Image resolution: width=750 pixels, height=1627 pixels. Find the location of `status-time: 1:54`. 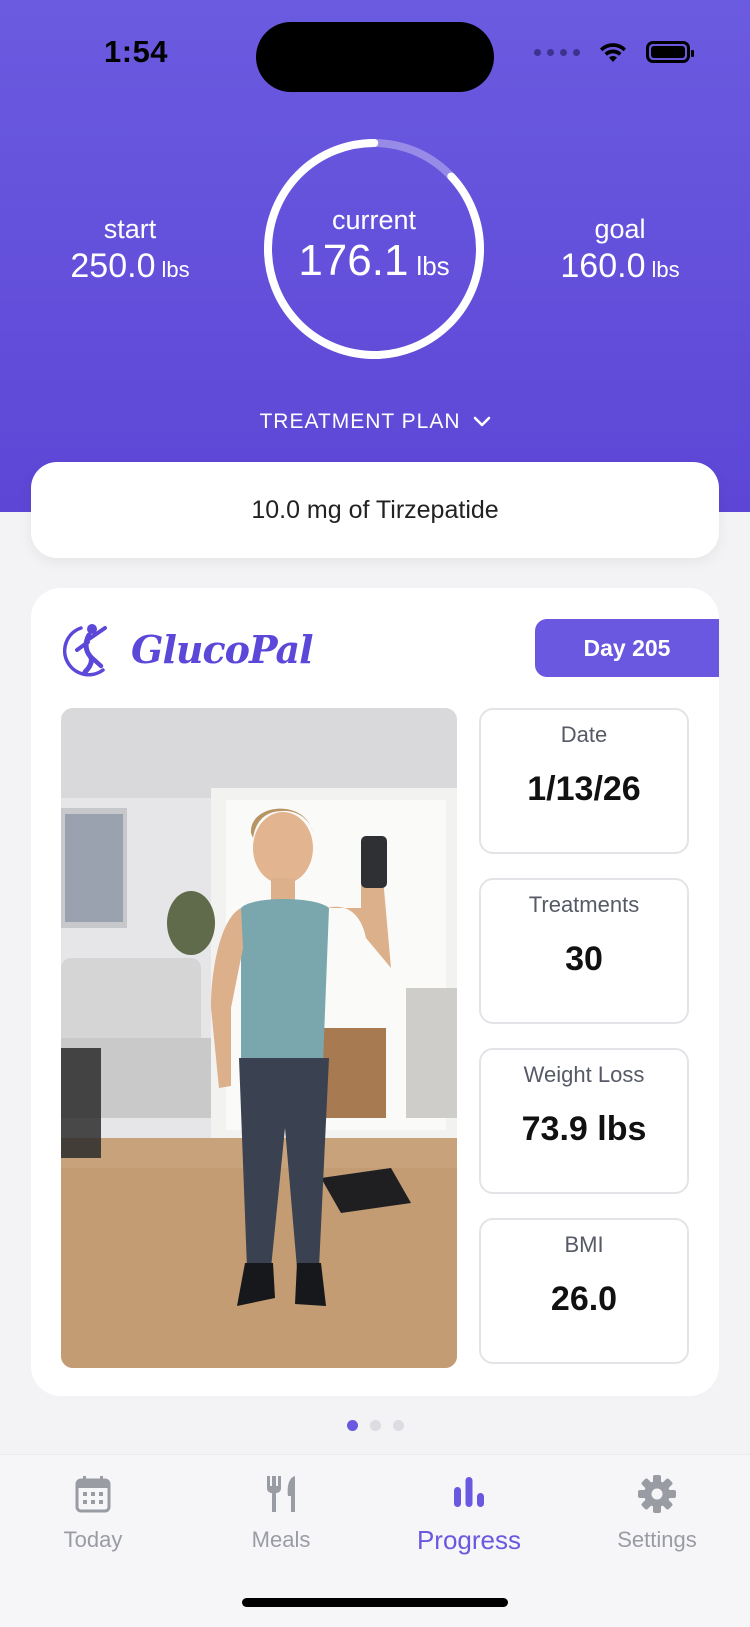

status-time: 1:54 is located at coordinates (136, 51).